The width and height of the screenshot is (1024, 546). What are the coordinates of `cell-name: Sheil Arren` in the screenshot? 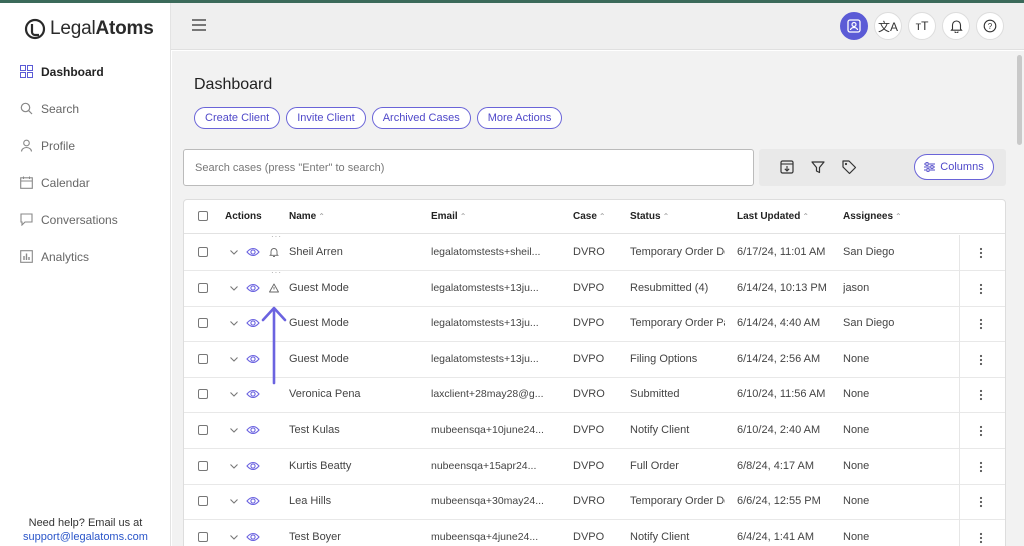 It's located at (356, 252).